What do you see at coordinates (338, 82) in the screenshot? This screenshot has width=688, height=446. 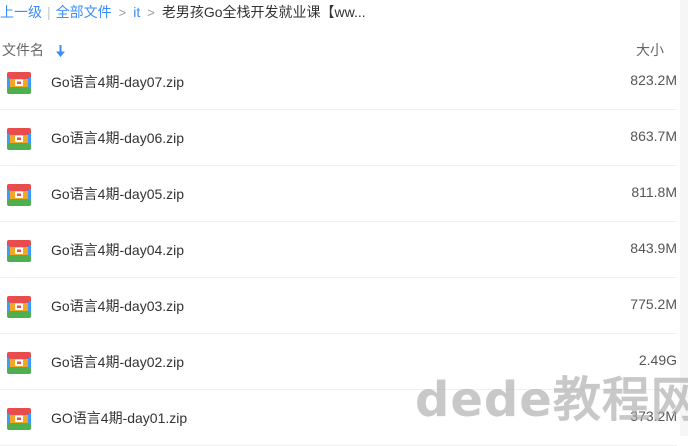 I see `file-row: Go语言4期-day07.zip 823.2M` at bounding box center [338, 82].